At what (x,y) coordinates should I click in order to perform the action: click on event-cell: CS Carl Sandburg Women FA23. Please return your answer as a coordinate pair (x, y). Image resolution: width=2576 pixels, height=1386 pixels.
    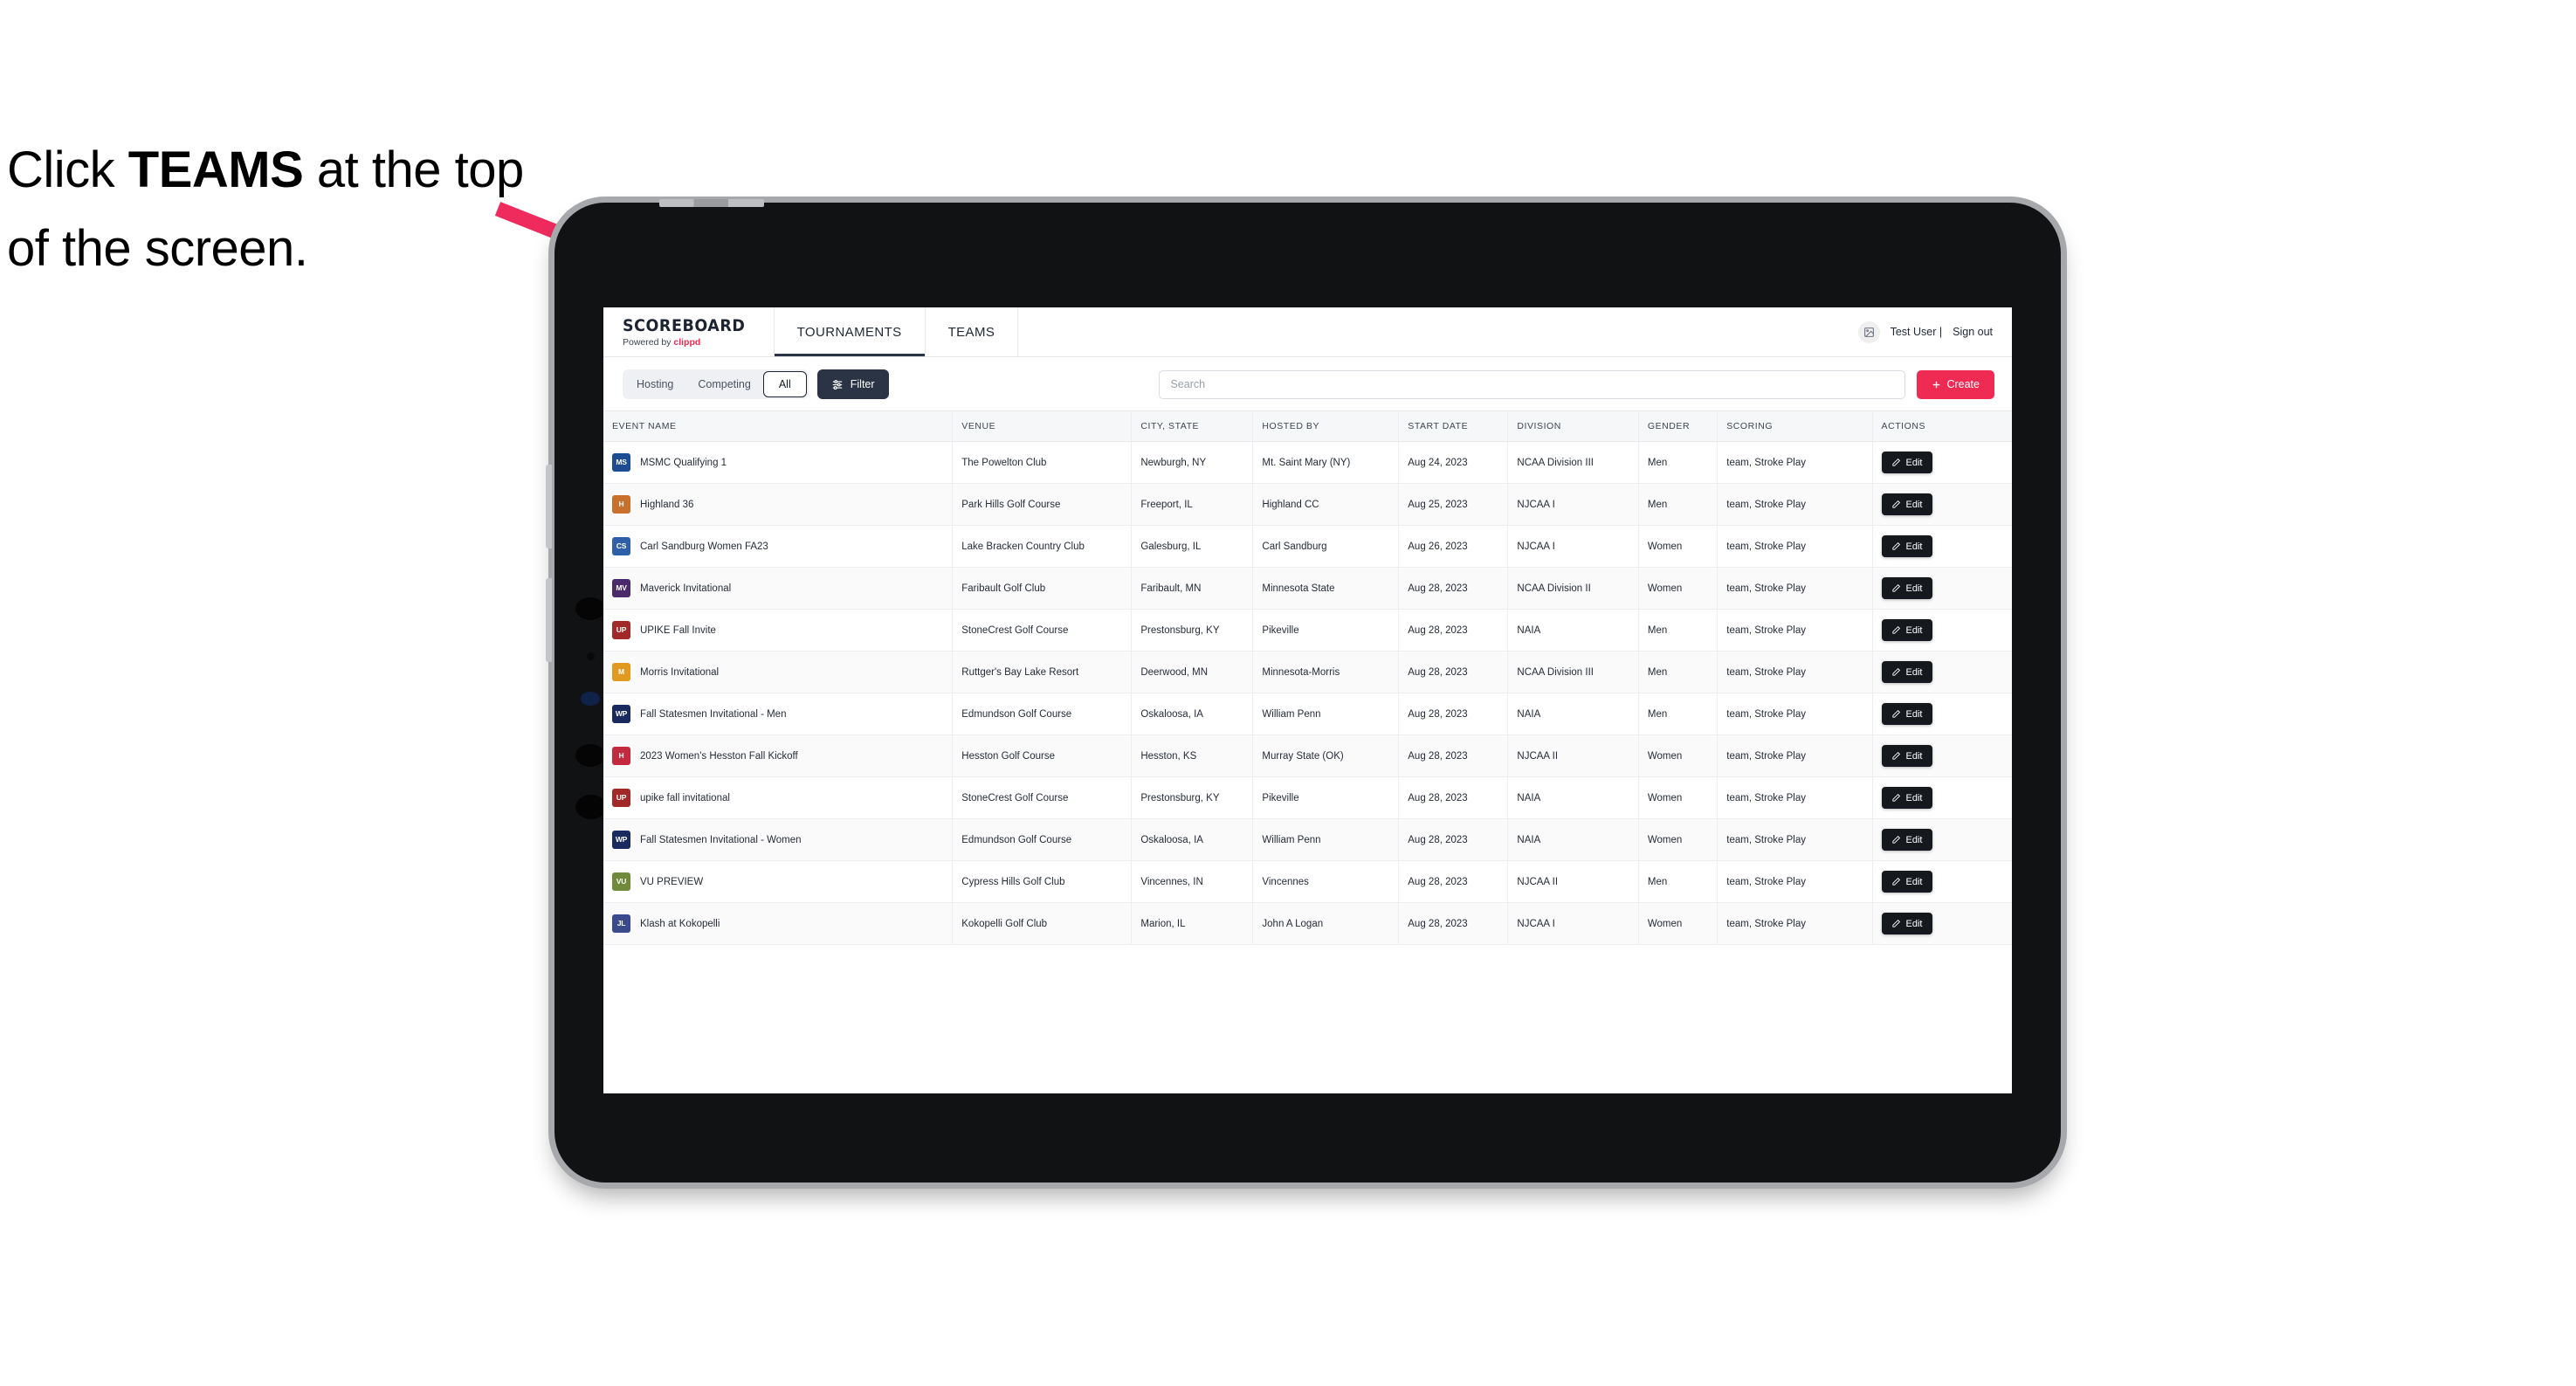
    Looking at the image, I should click on (777, 546).